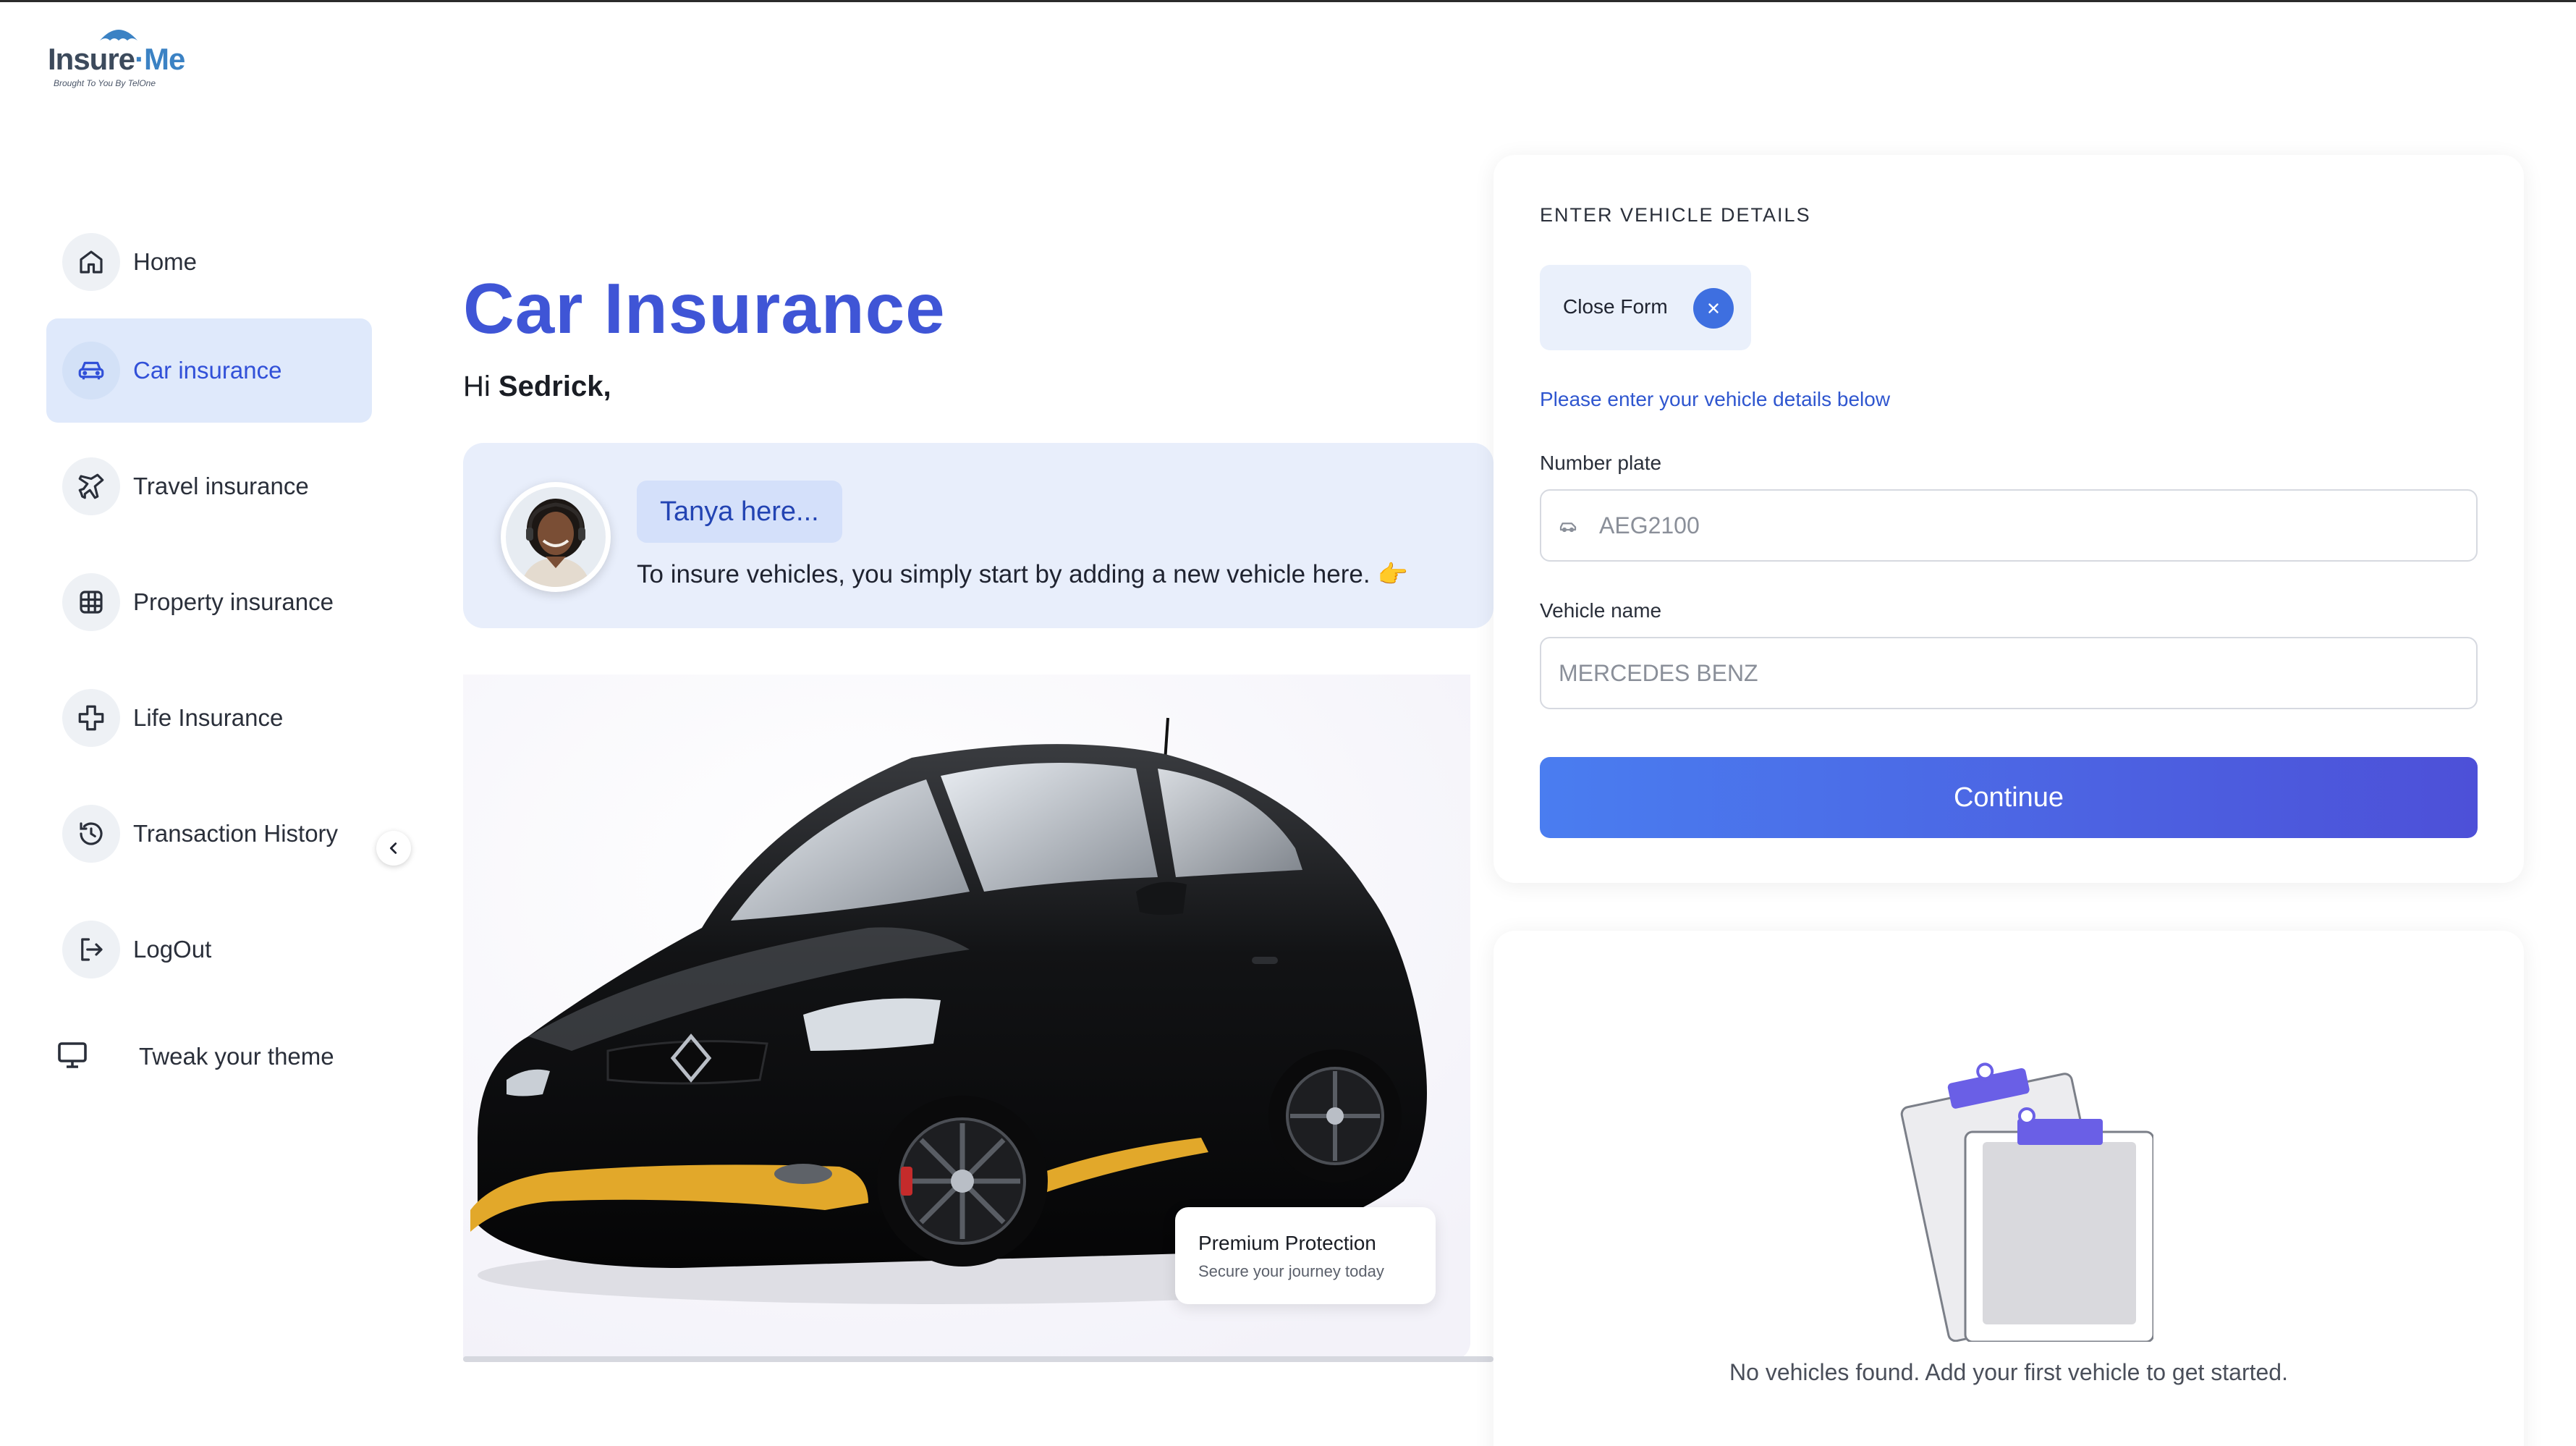 Image resolution: width=2576 pixels, height=1446 pixels. Describe the element at coordinates (91, 949) in the screenshot. I see `logout-icon` at that location.